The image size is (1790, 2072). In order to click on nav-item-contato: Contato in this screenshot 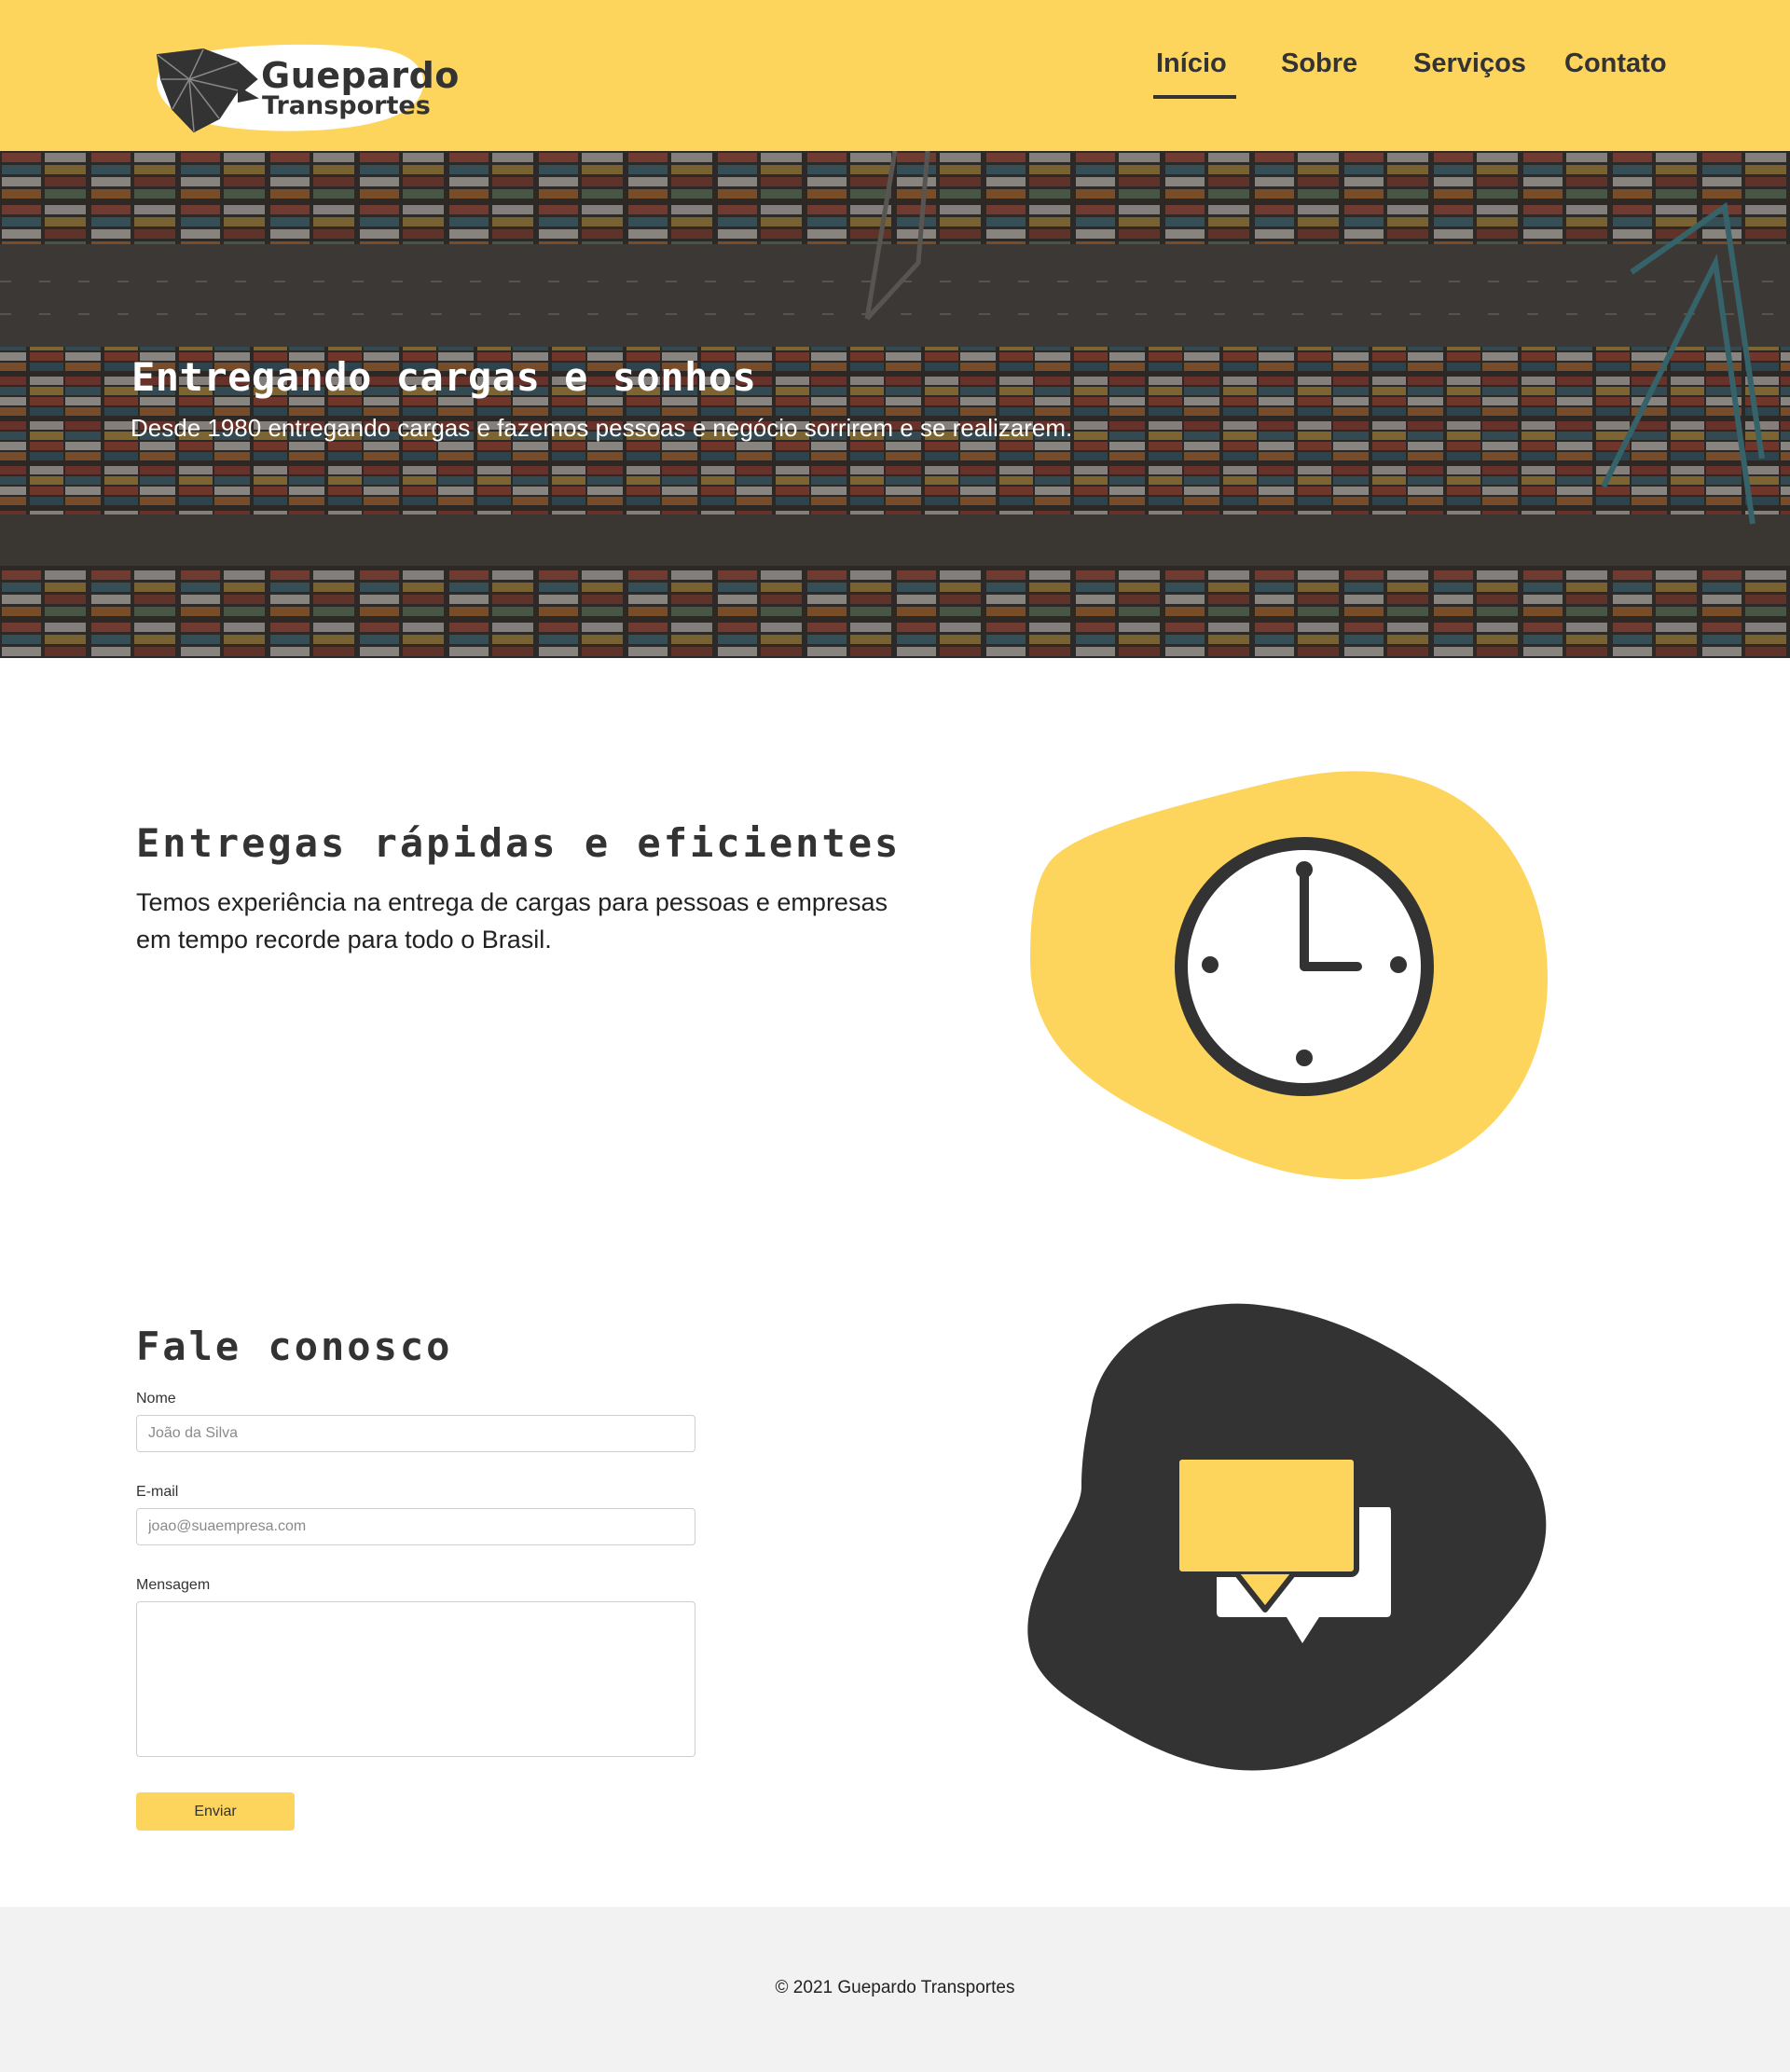, I will do `click(1615, 64)`.